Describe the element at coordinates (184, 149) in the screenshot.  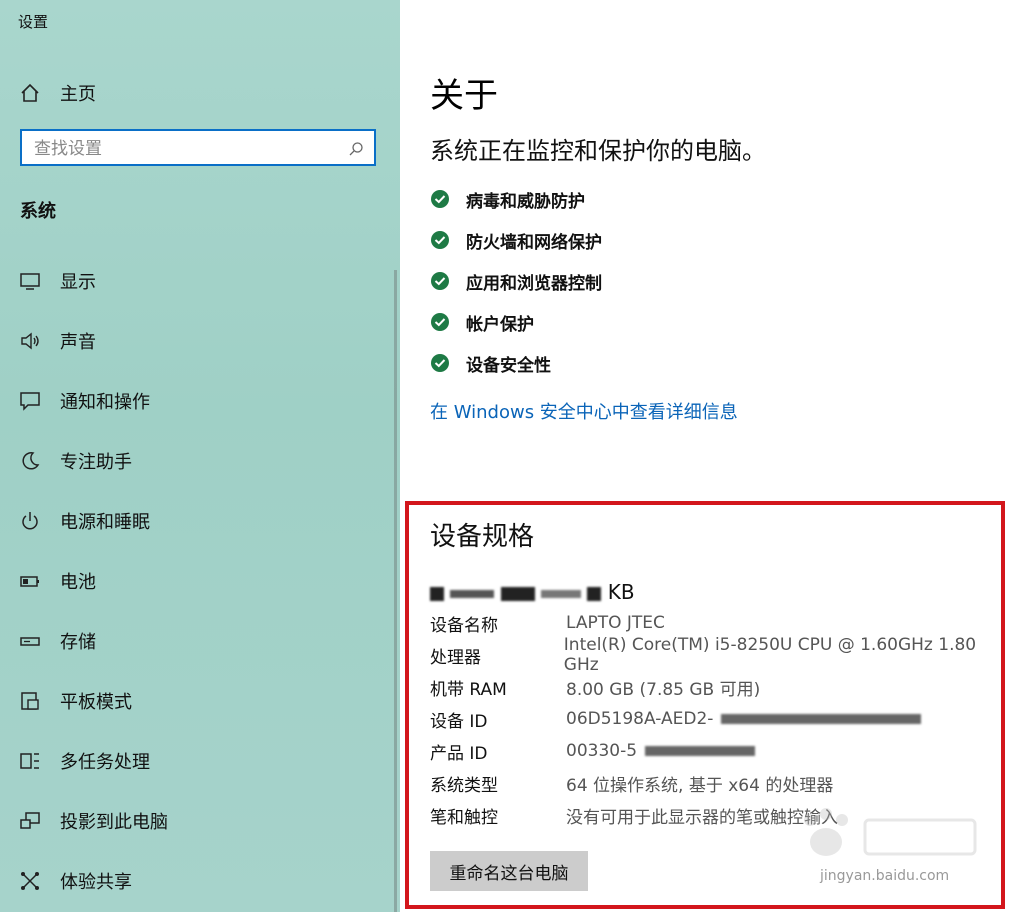
I see `search-input` at that location.